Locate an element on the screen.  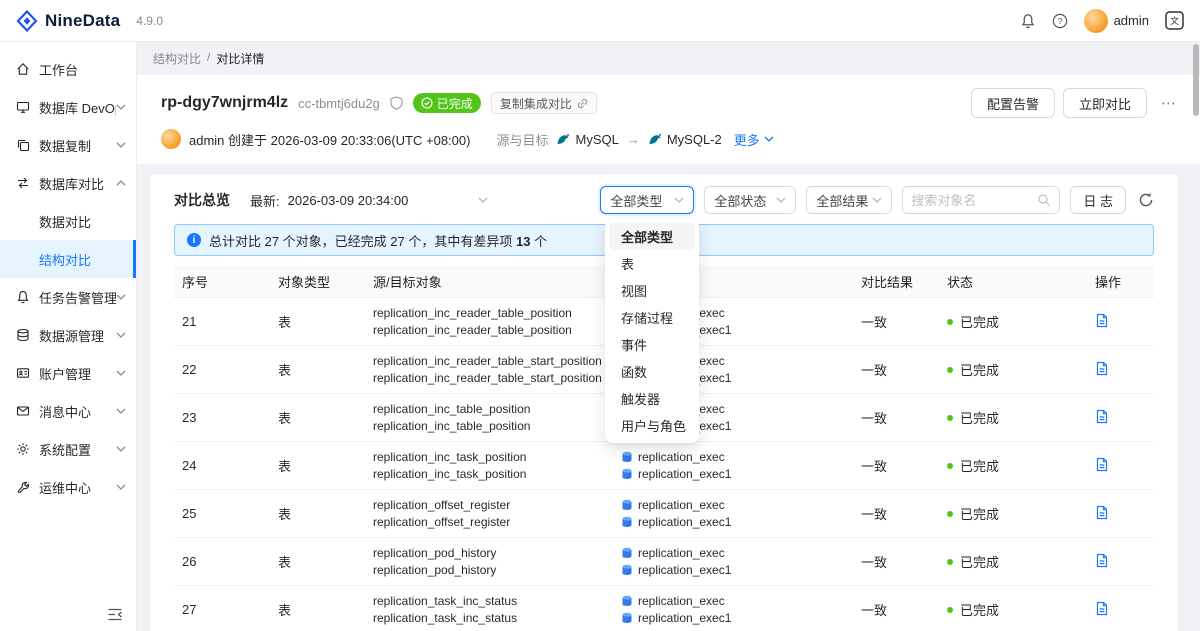
breadcrumb-current: 对比详情 is located at coordinates (240, 59).